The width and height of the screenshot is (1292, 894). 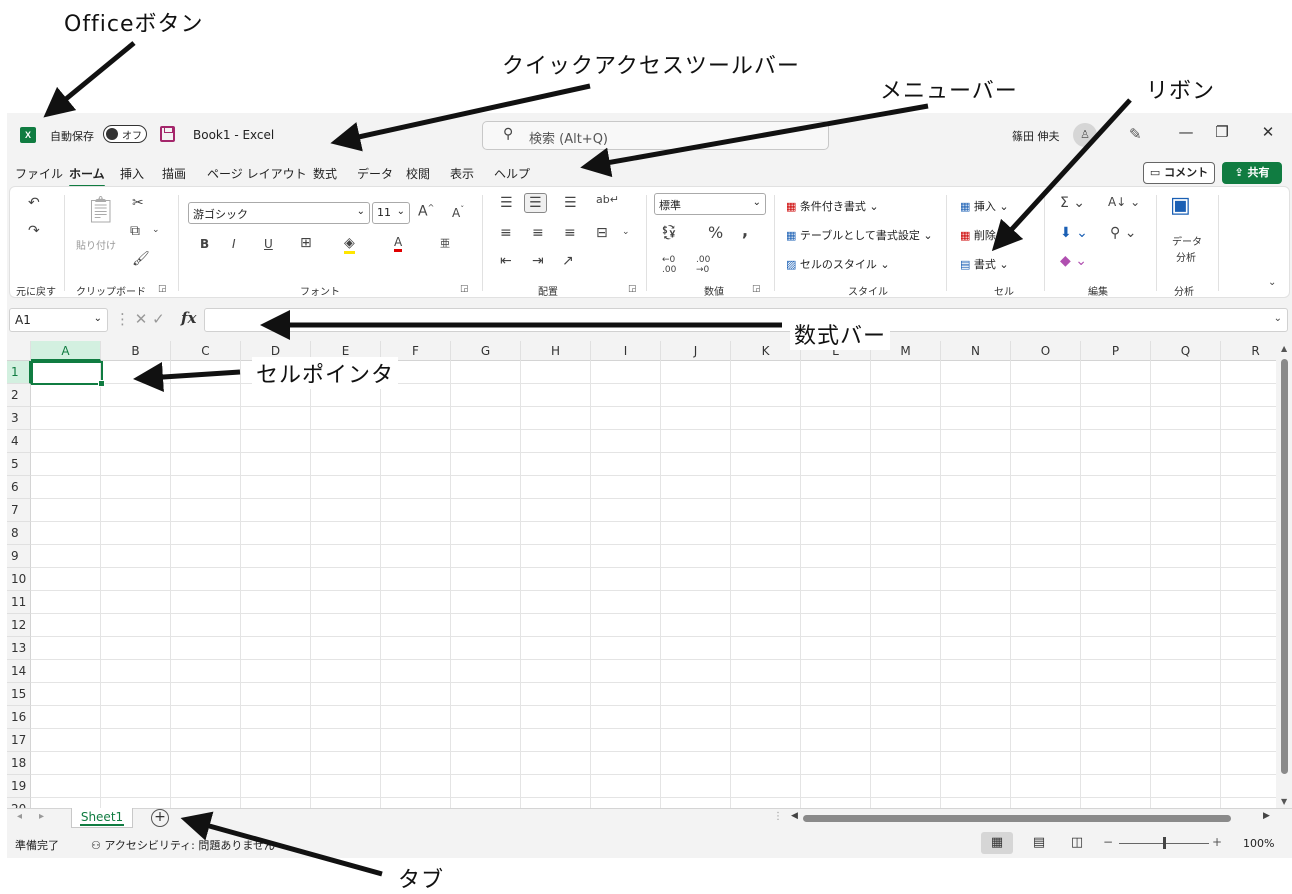 I want to click on align-right-icon: ≡, so click(x=570, y=233).